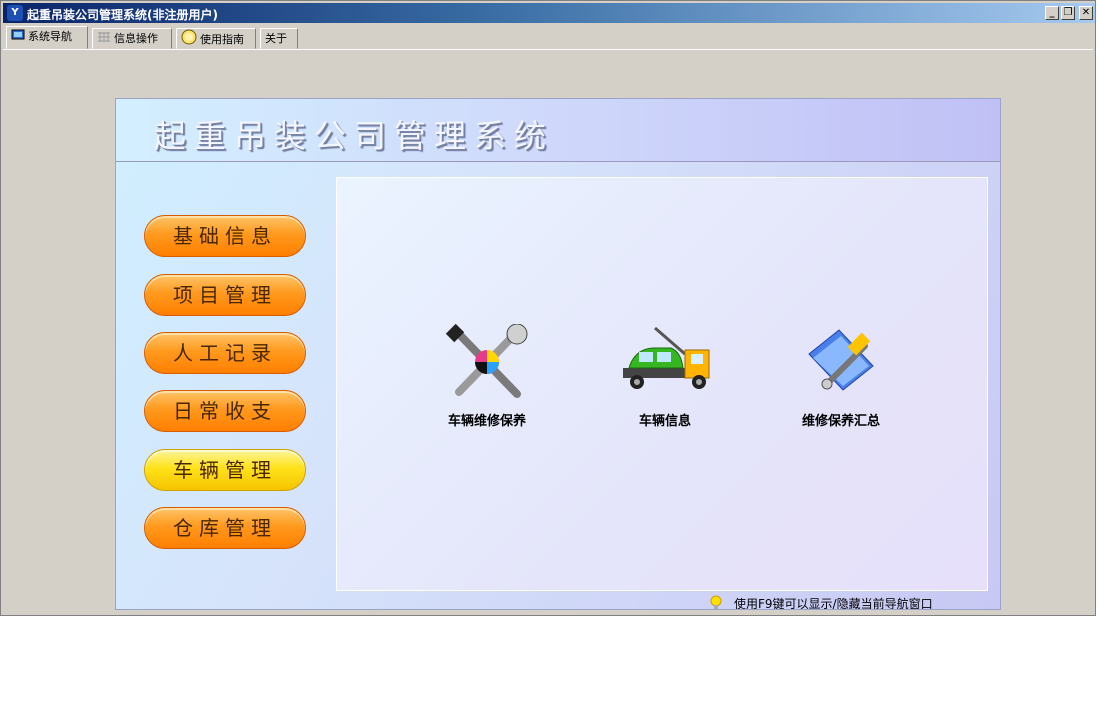  What do you see at coordinates (122, 15) in the screenshot?
I see `window-title: 起重吊装公司管理系统(非注册用户)` at bounding box center [122, 15].